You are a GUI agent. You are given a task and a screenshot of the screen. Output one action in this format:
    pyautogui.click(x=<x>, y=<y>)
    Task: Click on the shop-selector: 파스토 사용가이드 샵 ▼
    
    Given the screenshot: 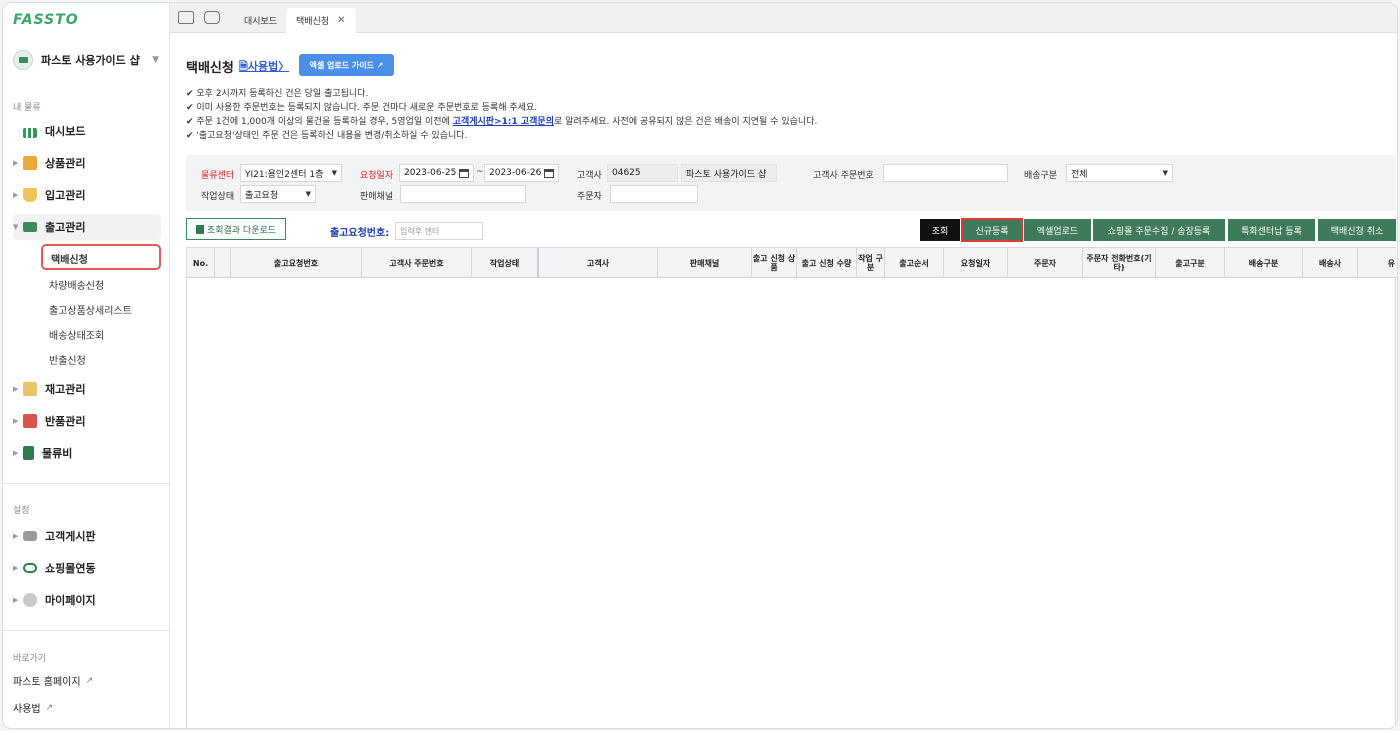 What is the action you would take?
    pyautogui.click(x=87, y=60)
    